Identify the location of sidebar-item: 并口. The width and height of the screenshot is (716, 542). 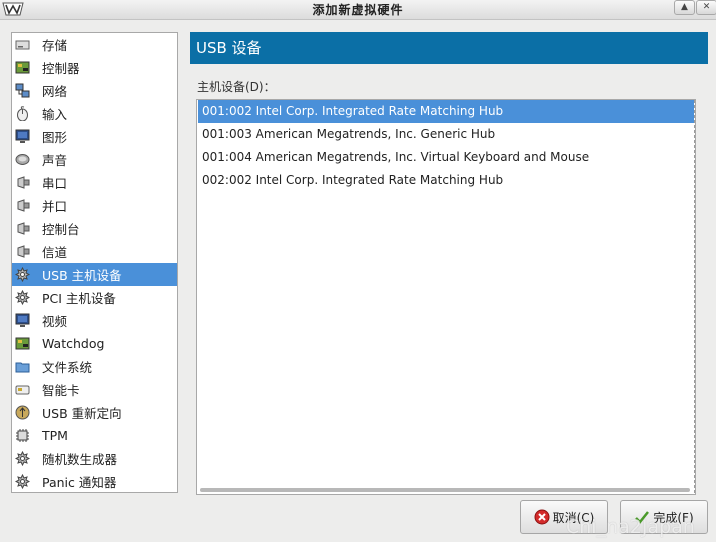
(94, 205).